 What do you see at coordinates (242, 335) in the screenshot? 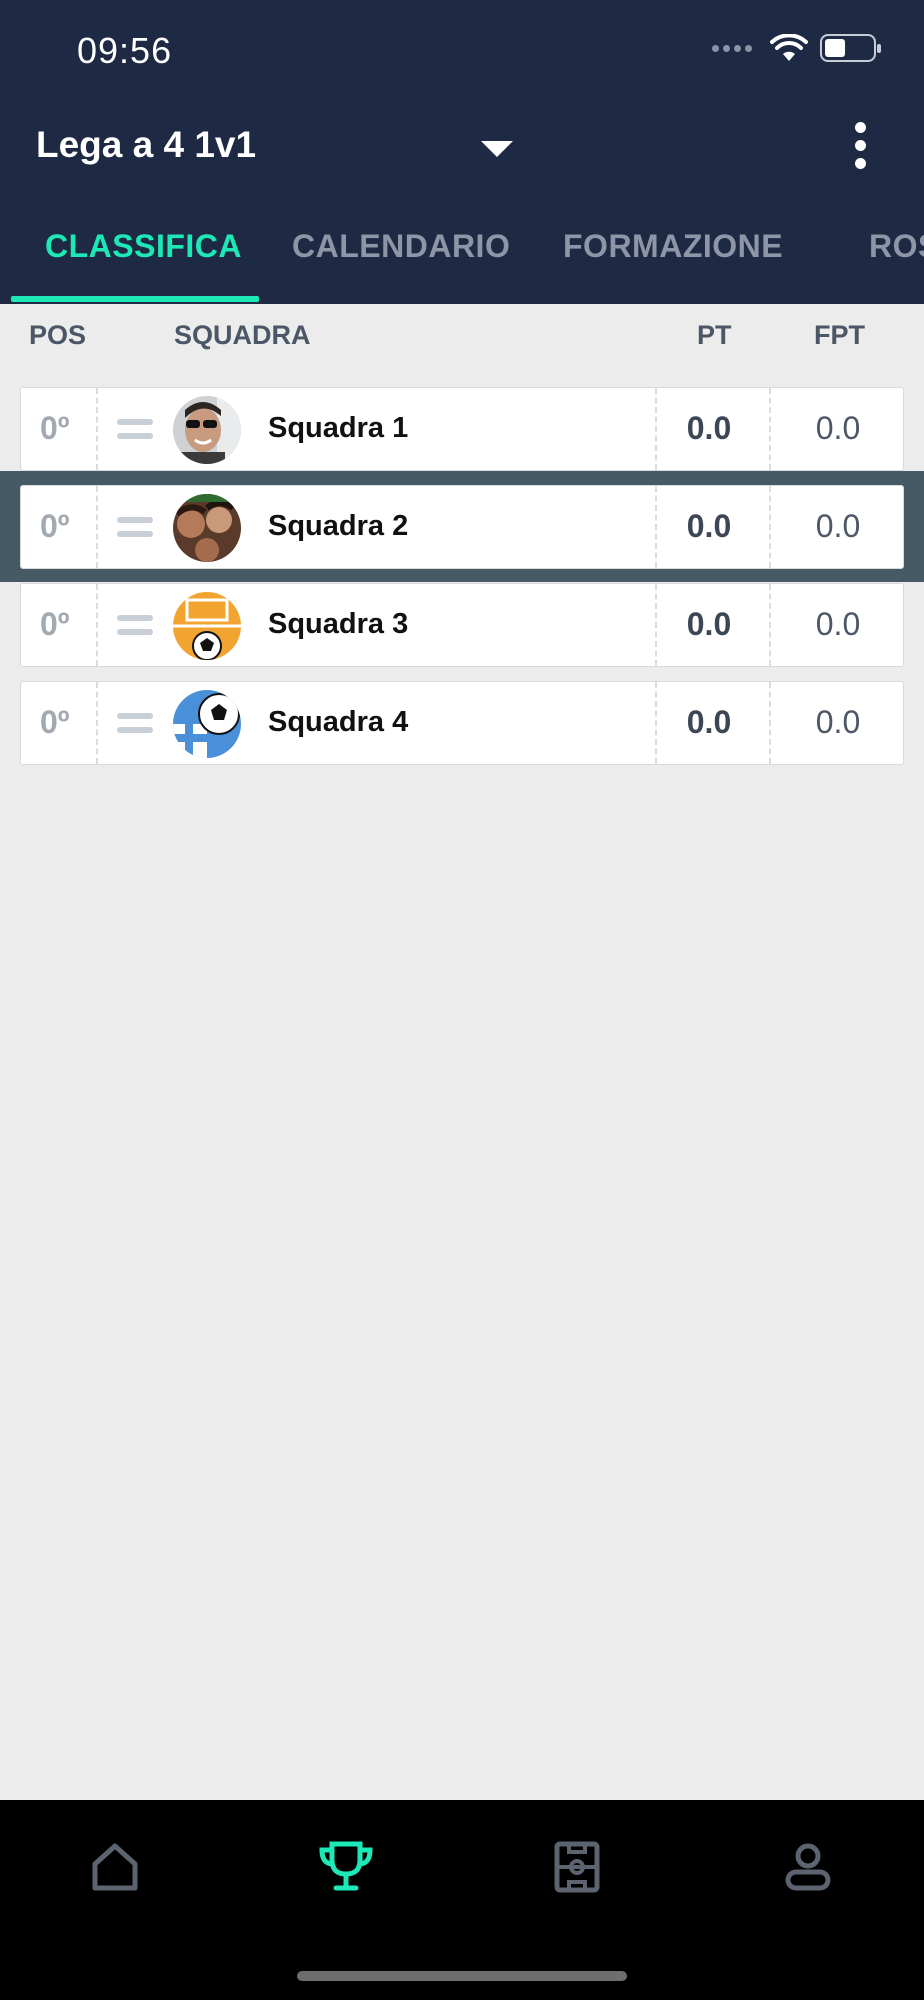
I see `header-team: SQUADRA` at bounding box center [242, 335].